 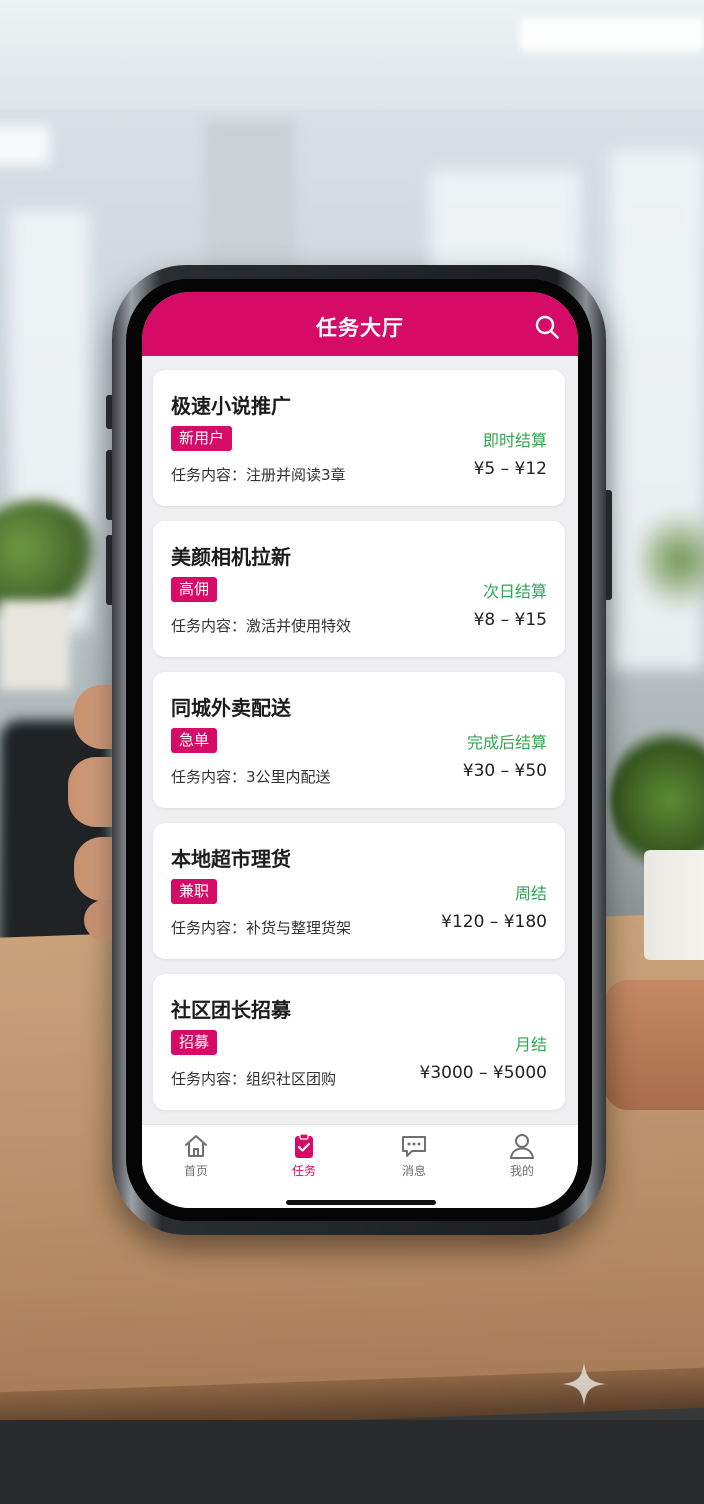 I want to click on task-tag-badge: 兼职, so click(x=194, y=891).